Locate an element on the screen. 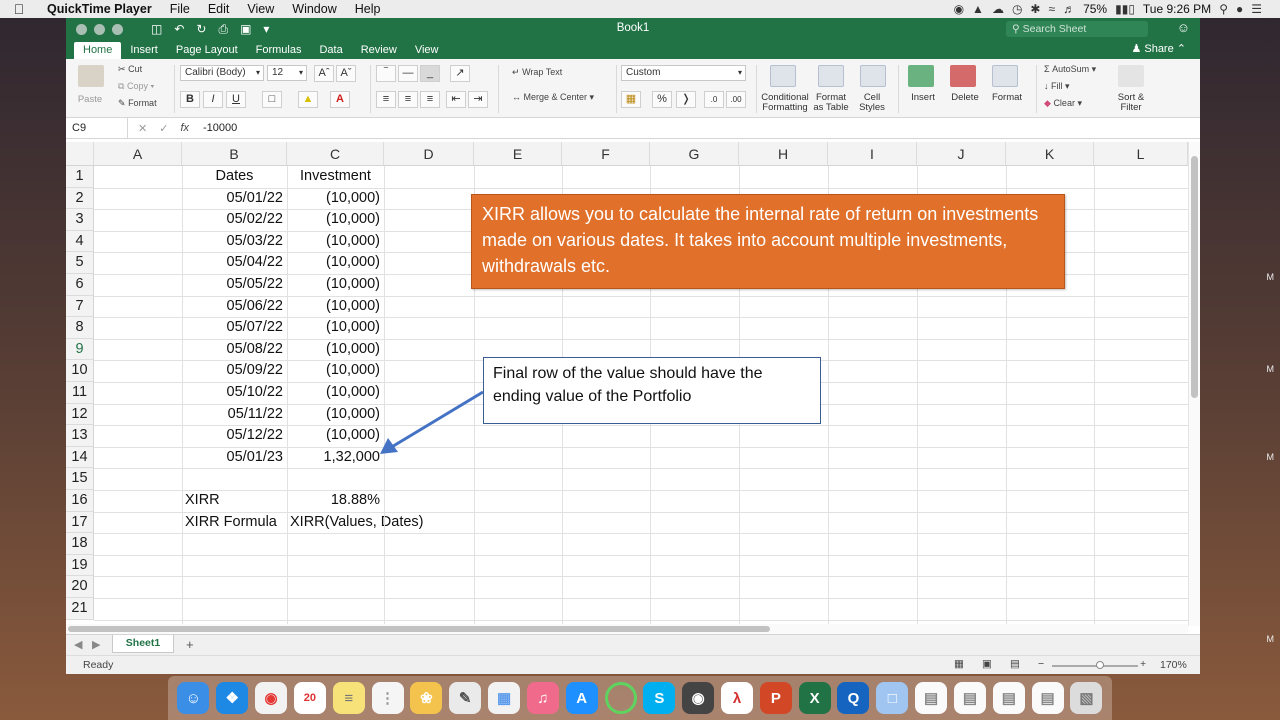 This screenshot has height=720, width=1280. format-cells-label: Format is located at coordinates (1007, 98).